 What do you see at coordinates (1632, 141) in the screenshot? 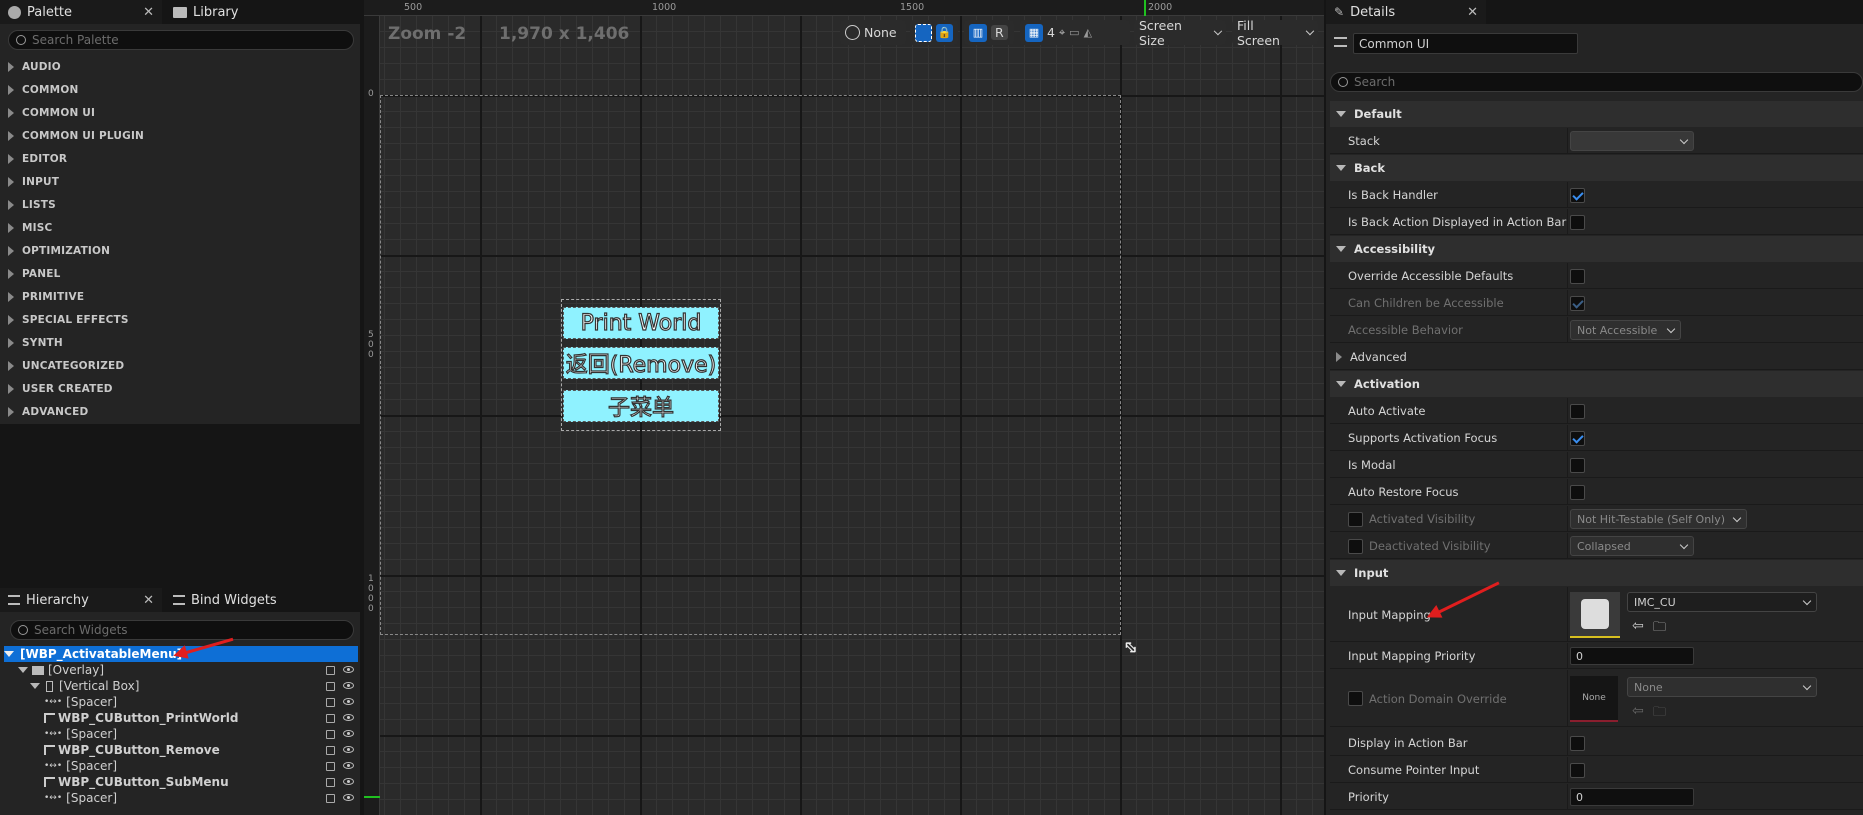
I see `stack-dropdown` at bounding box center [1632, 141].